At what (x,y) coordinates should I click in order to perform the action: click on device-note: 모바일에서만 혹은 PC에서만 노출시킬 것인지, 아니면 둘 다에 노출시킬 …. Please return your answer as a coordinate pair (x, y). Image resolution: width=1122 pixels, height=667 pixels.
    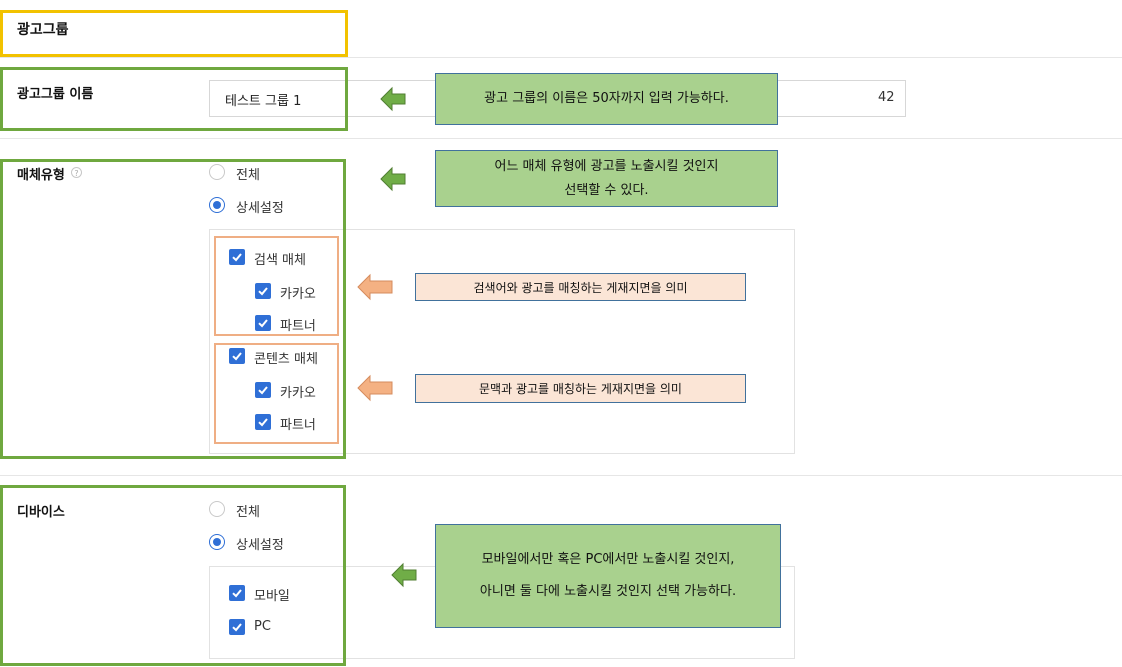
    Looking at the image, I should click on (608, 576).